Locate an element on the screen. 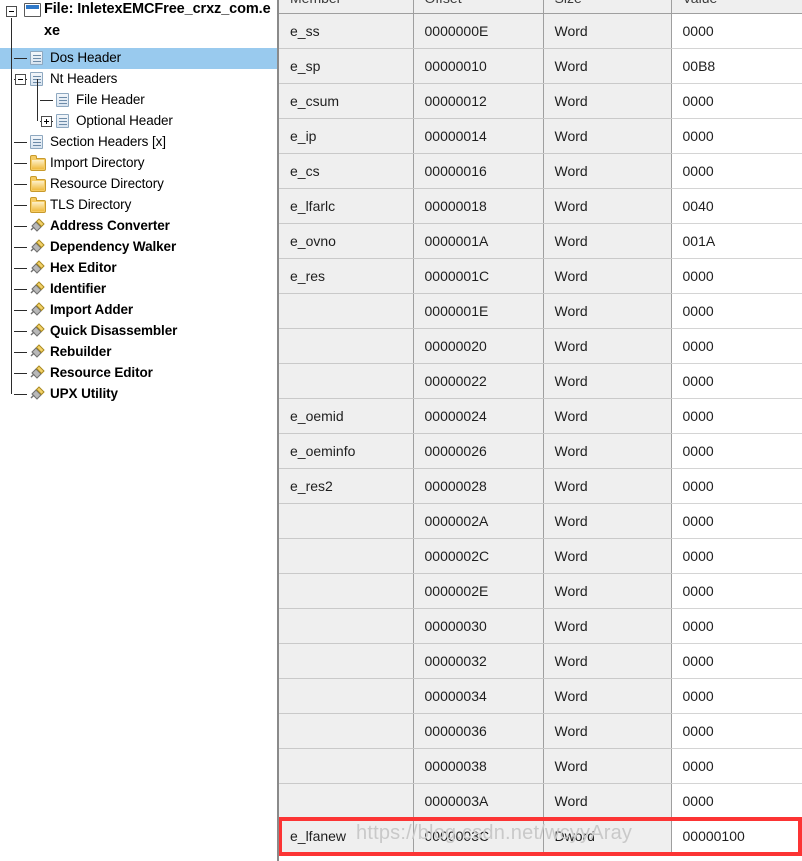  tree-item-dos-header: Dos Header is located at coordinates (138, 58).